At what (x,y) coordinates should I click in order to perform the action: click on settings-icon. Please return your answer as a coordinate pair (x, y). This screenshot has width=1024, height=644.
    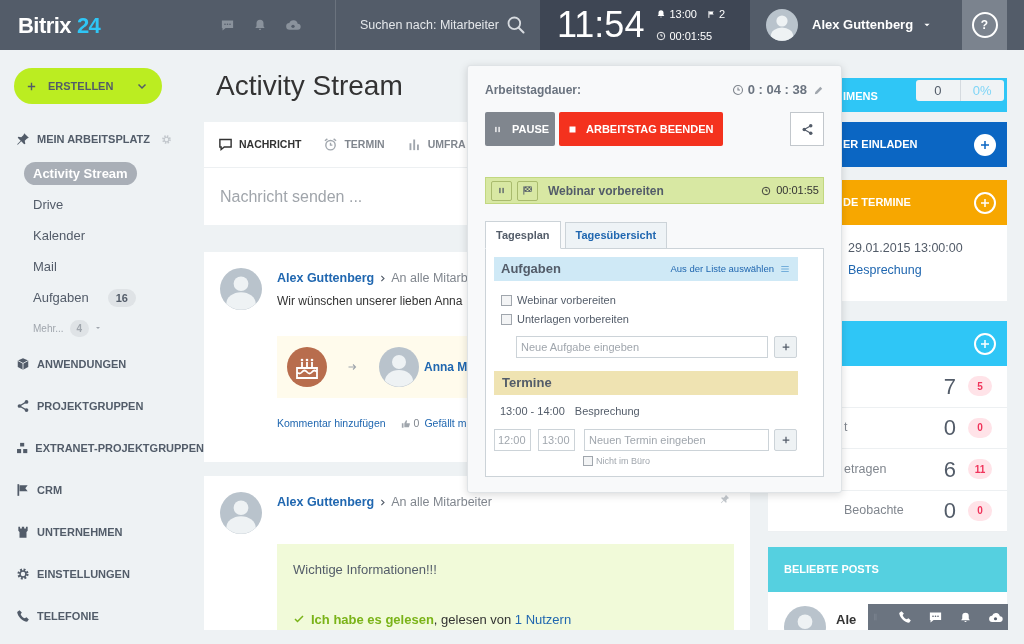
    Looking at the image, I should click on (167, 139).